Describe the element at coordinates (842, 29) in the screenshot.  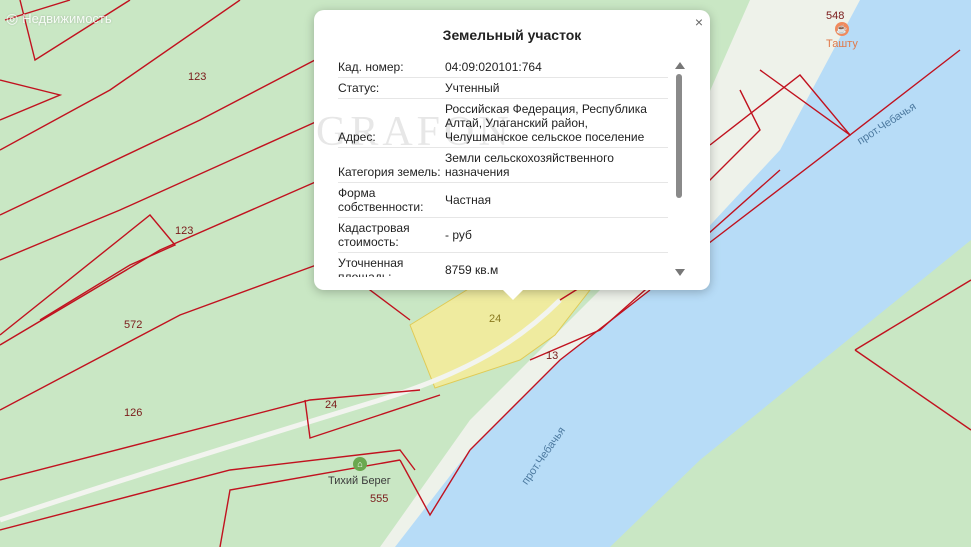
I see `cafe-icon: ☕` at that location.